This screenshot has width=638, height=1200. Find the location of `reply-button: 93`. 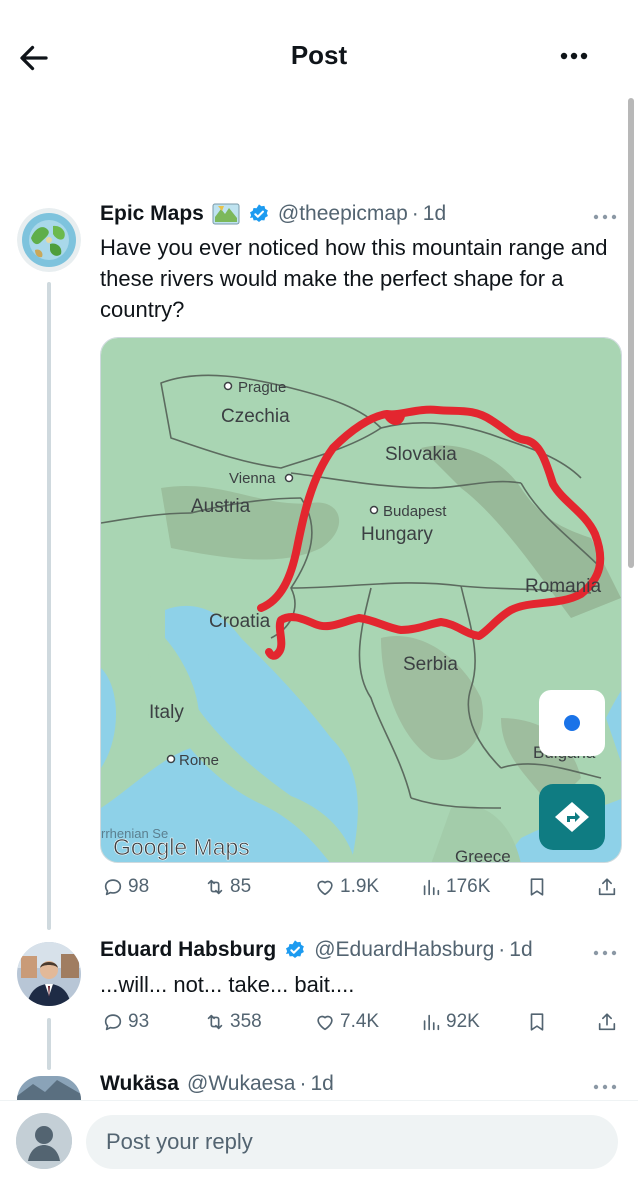

reply-button: 93 is located at coordinates (125, 1022).